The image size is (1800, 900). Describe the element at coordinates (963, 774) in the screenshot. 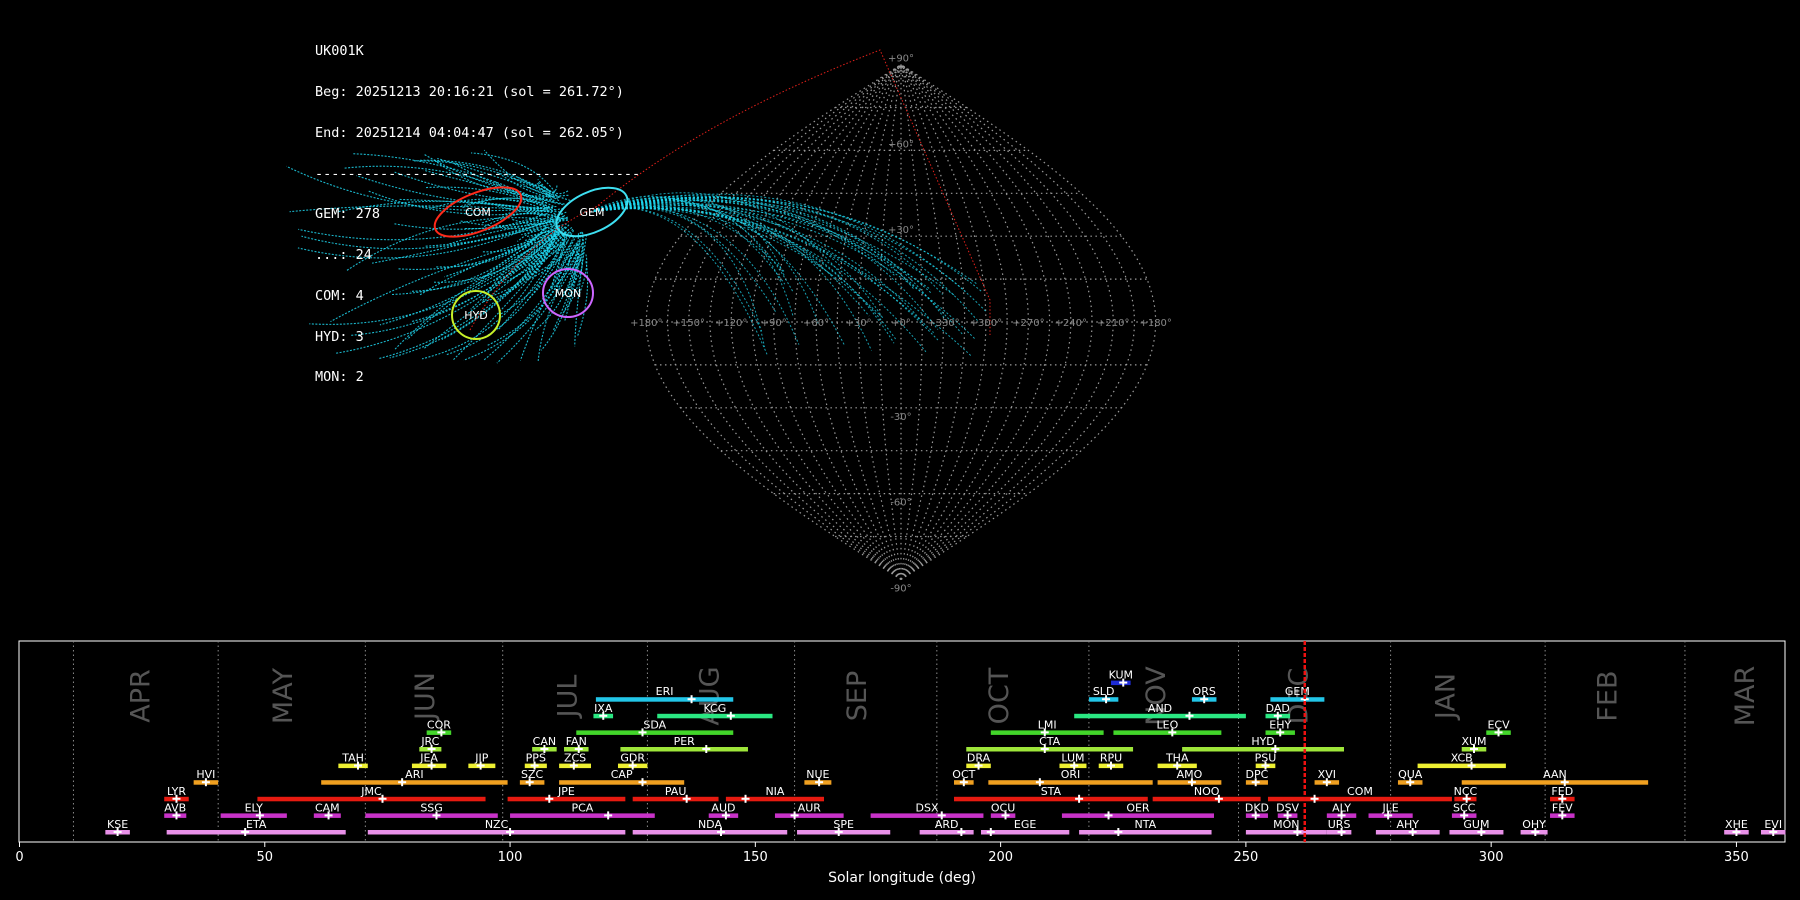

I see `shower-code-label: OCT` at that location.